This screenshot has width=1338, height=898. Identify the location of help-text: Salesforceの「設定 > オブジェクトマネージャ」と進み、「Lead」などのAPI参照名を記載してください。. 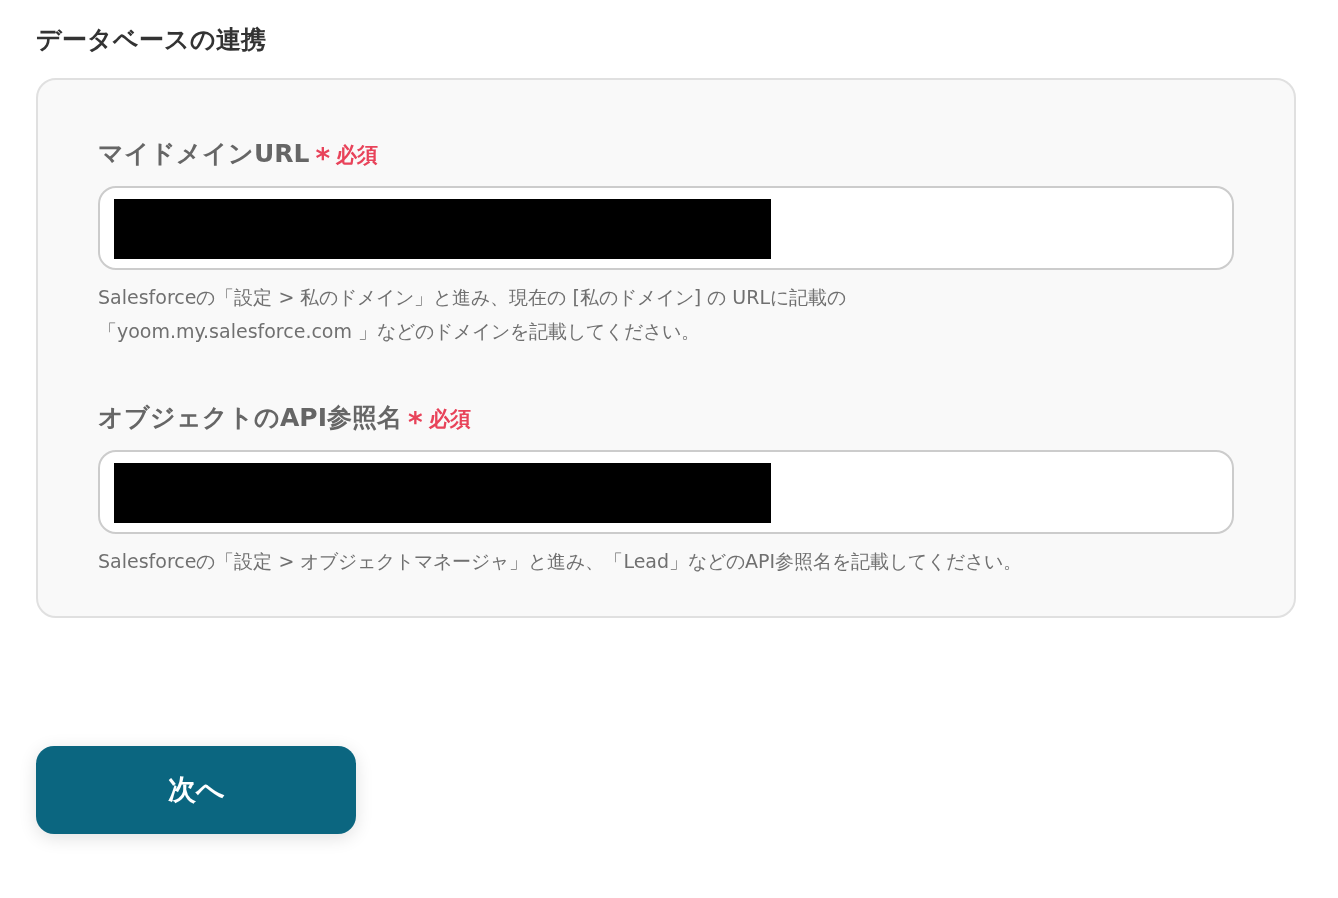
(561, 561).